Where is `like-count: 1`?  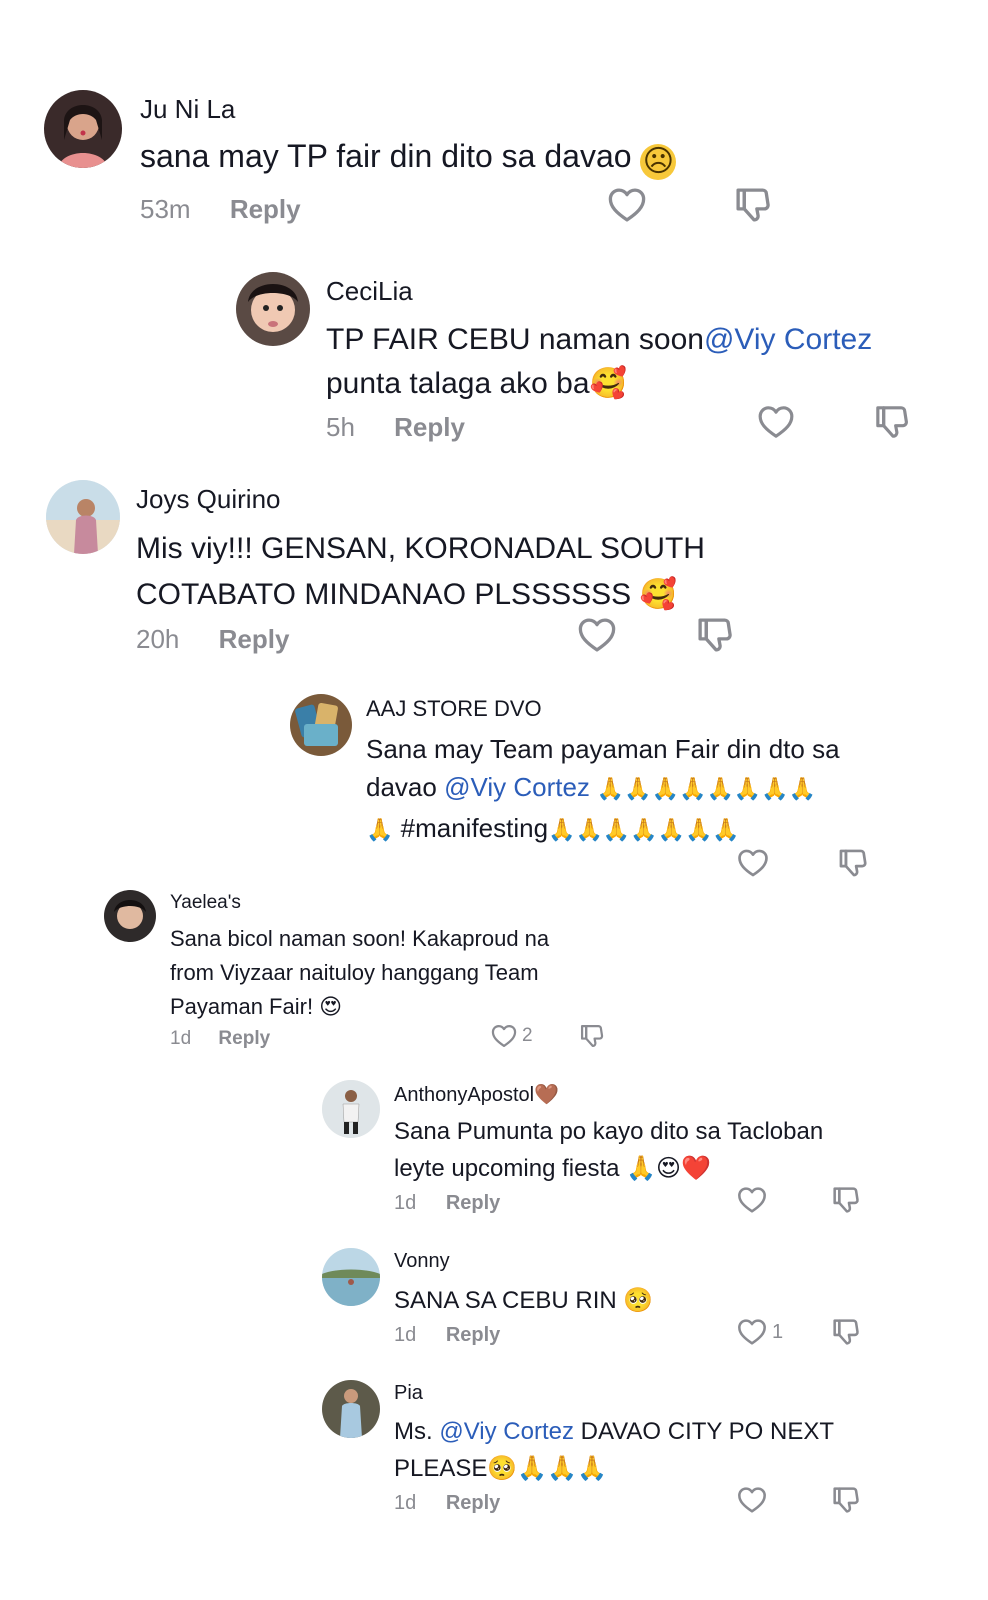 like-count: 1 is located at coordinates (778, 1331).